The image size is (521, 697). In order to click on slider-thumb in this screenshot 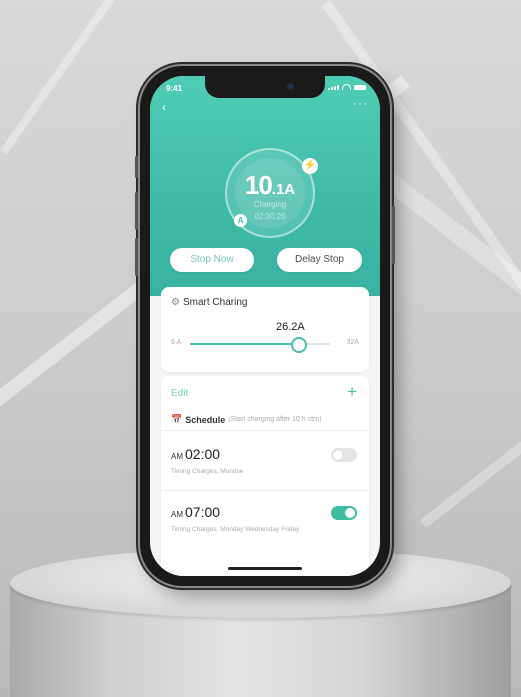, I will do `click(299, 345)`.